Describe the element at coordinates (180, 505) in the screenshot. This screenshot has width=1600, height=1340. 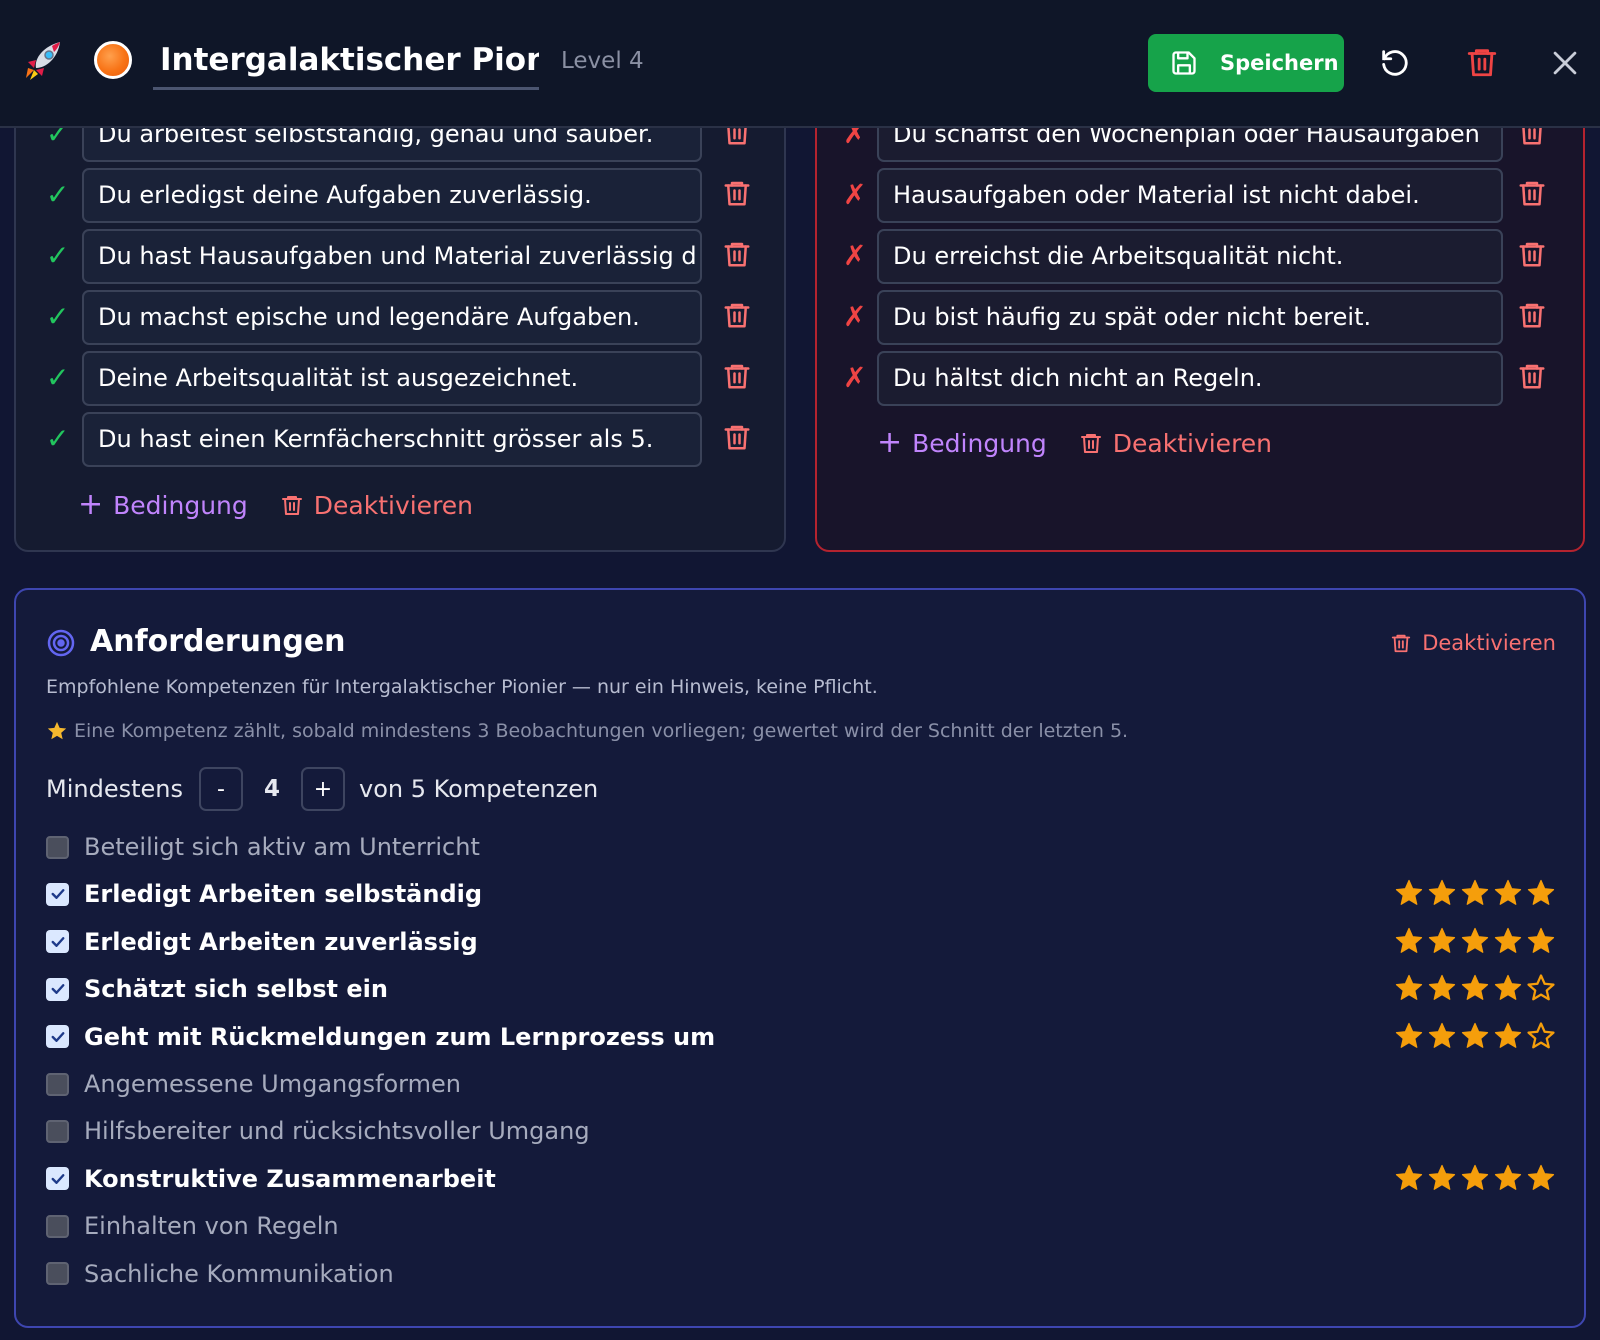
I see `add-condition-label: Bedingung` at that location.